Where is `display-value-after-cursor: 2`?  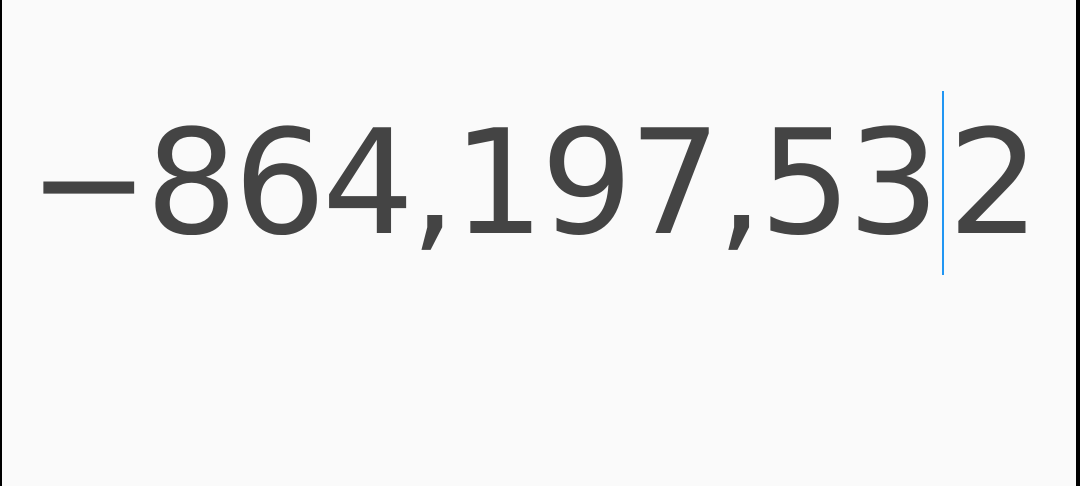 display-value-after-cursor: 2 is located at coordinates (993, 183).